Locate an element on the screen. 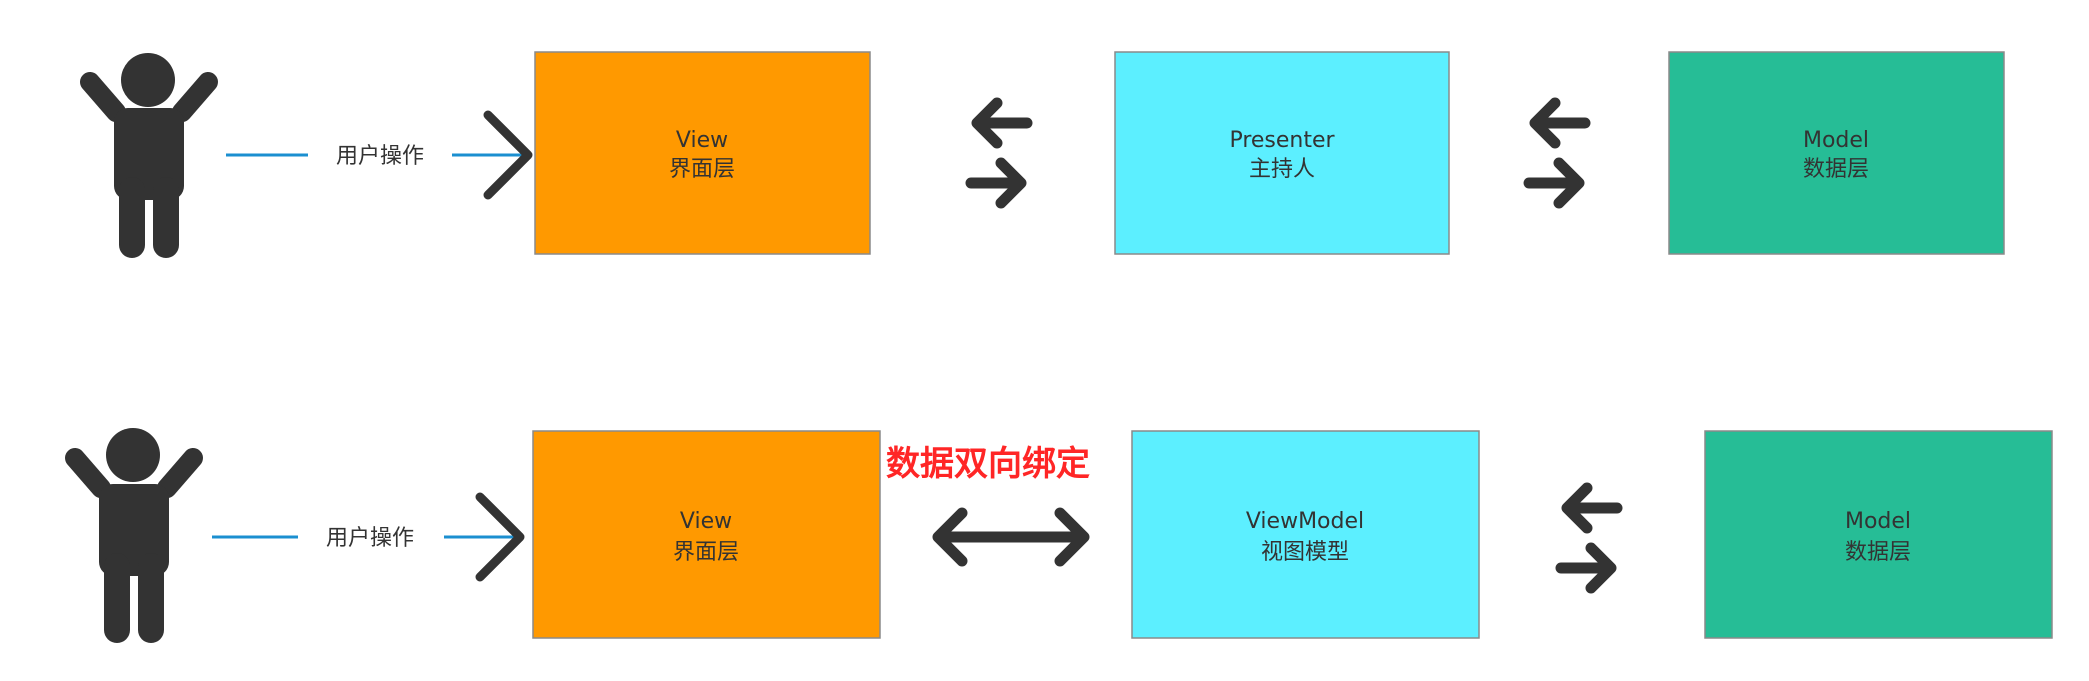 This screenshot has height=681, width=2089. viewmodel-subtitle: 视图模型 is located at coordinates (1305, 552).